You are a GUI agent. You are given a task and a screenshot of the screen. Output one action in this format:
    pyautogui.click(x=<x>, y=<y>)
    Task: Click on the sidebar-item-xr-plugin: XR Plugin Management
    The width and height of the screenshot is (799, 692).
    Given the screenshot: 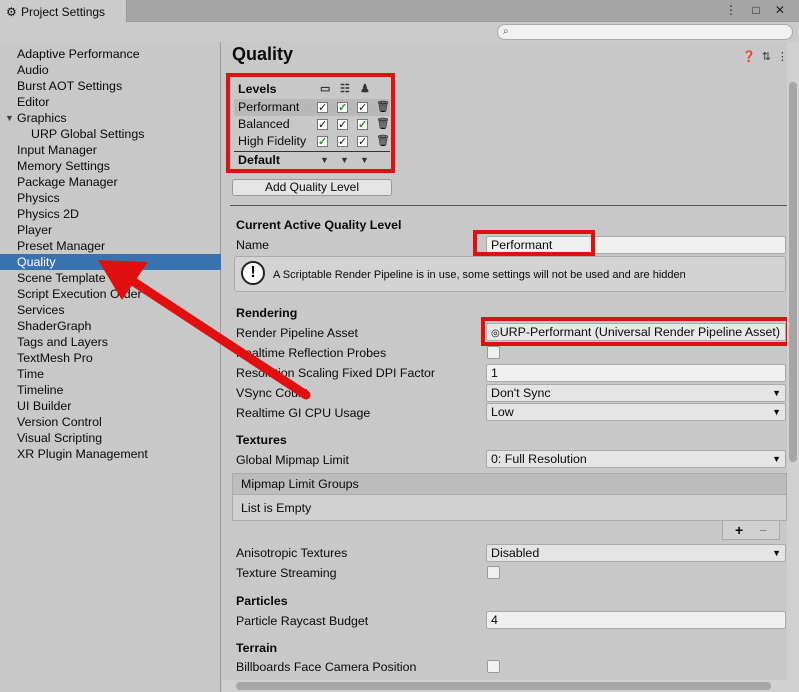 What is the action you would take?
    pyautogui.click(x=110, y=454)
    